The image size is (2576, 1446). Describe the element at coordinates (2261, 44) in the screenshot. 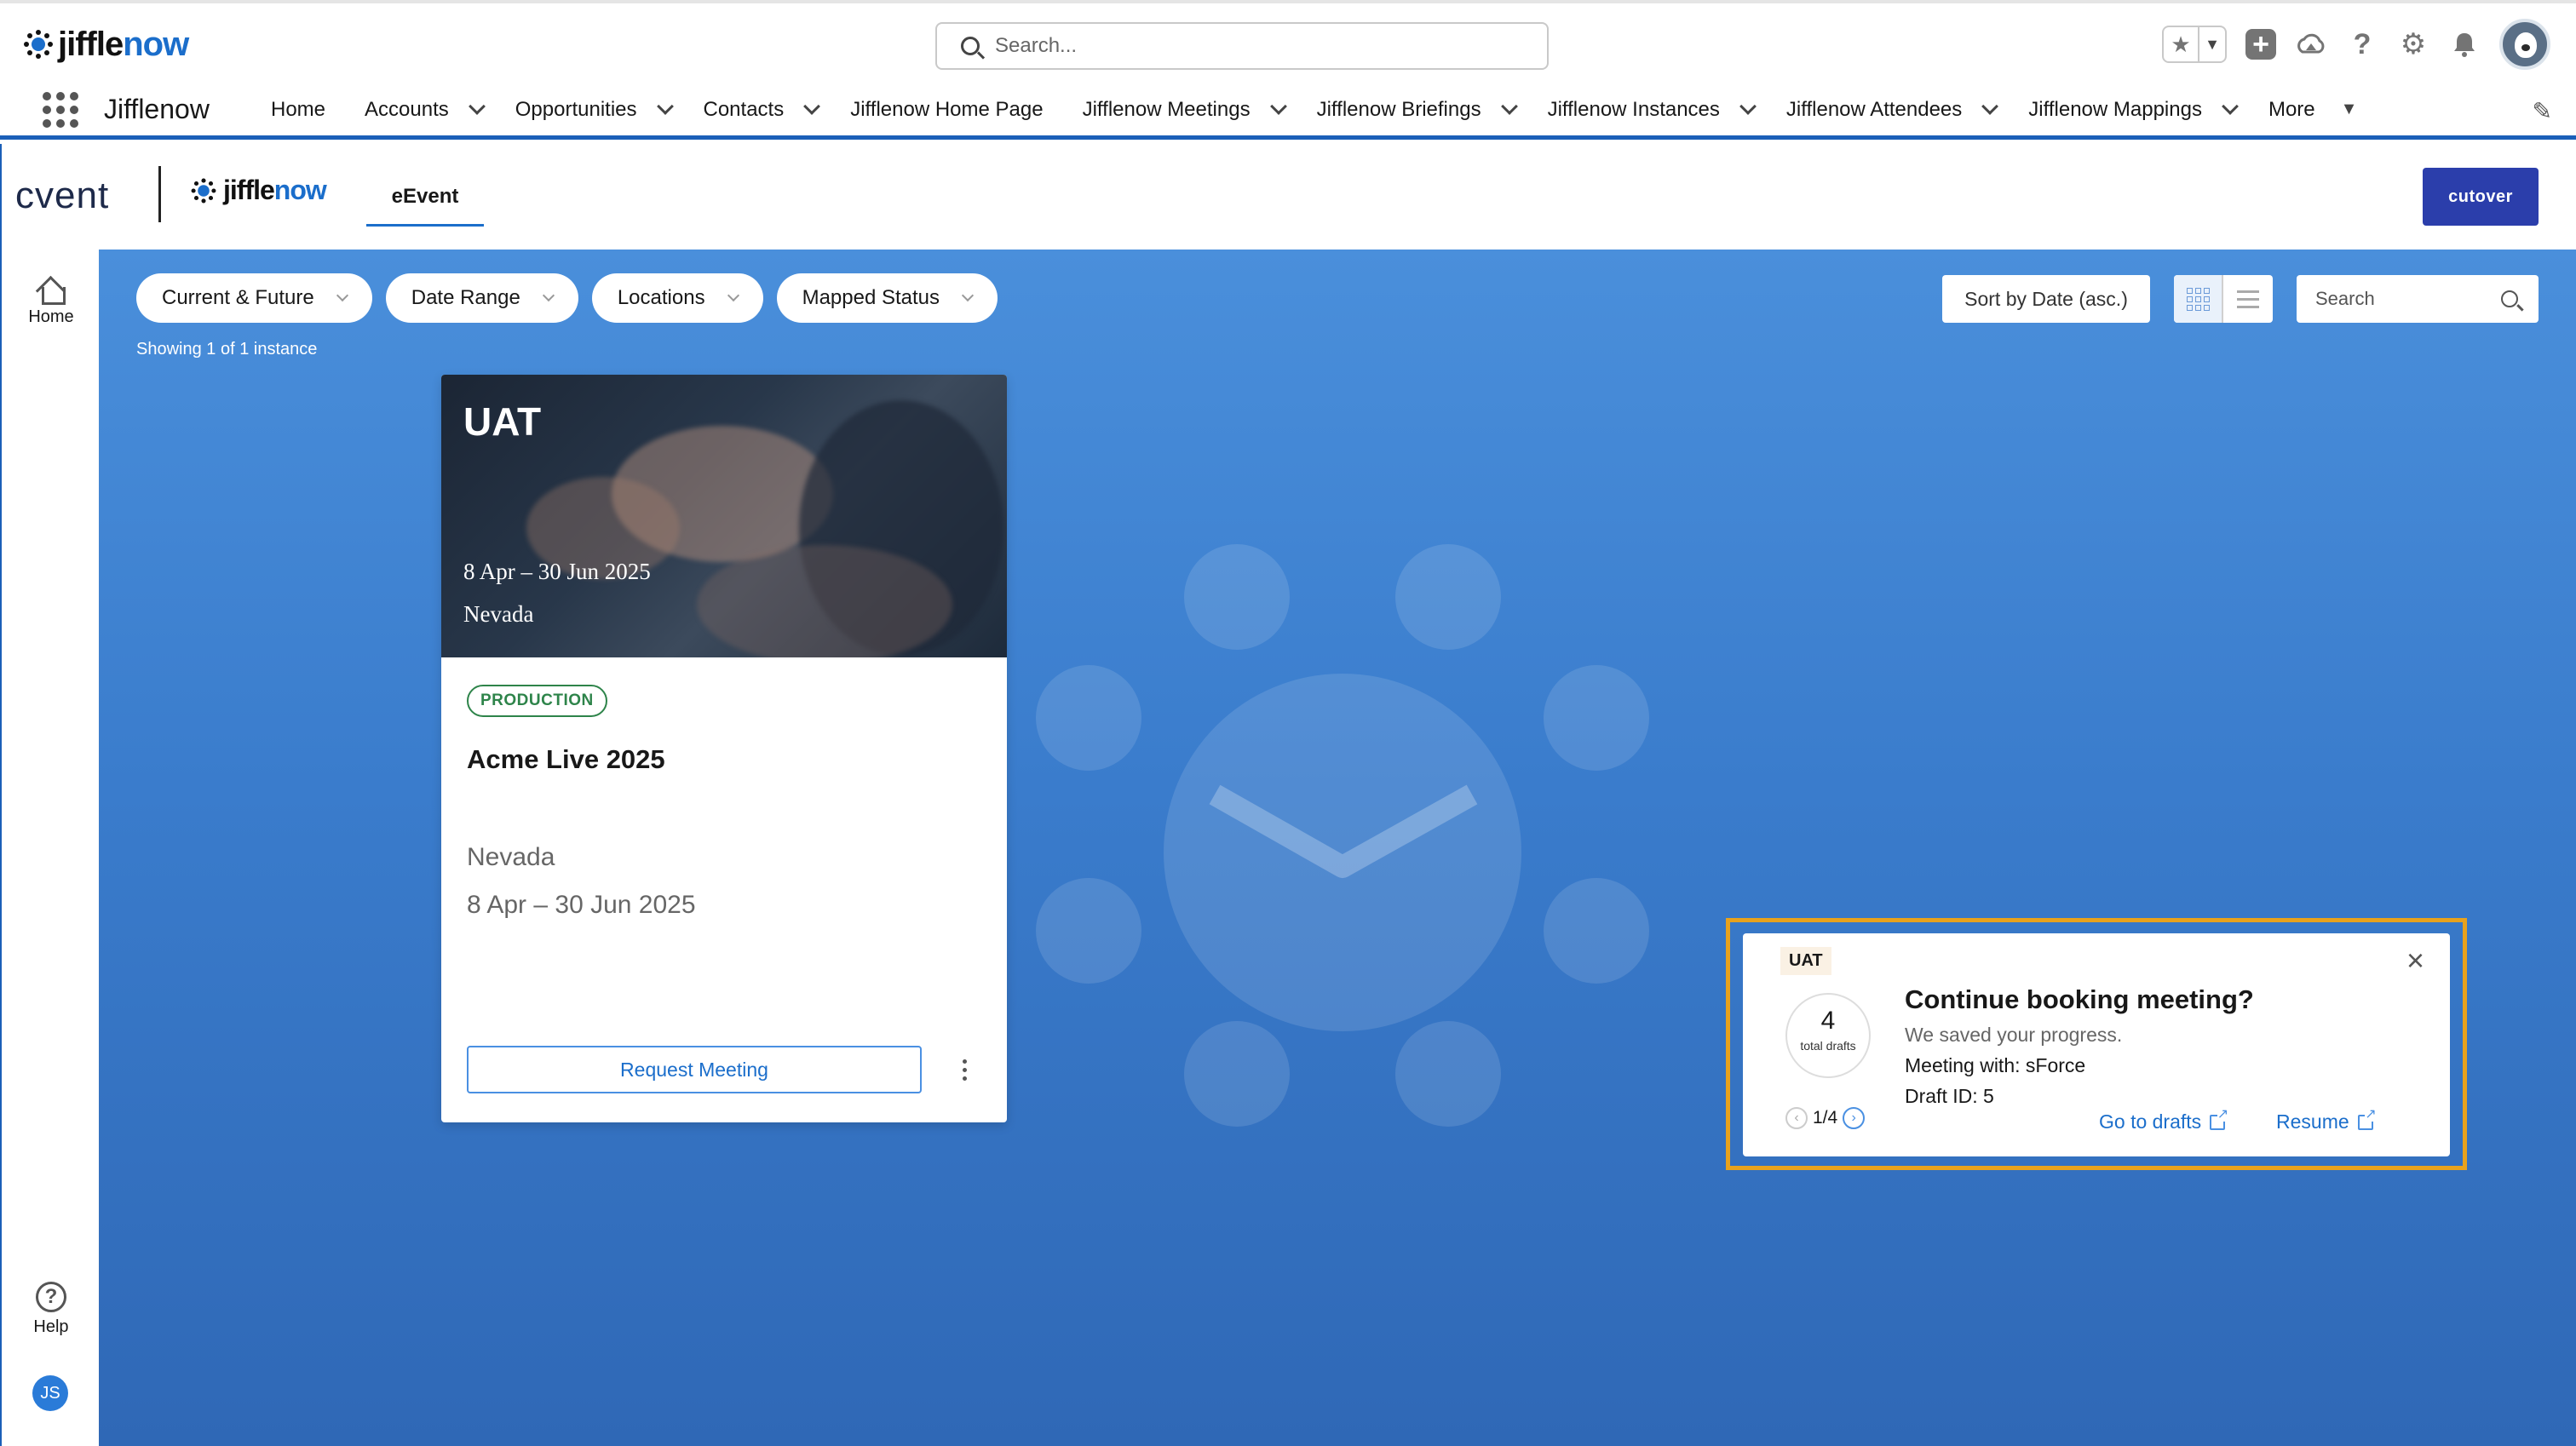

I see `plus-icon: +` at that location.